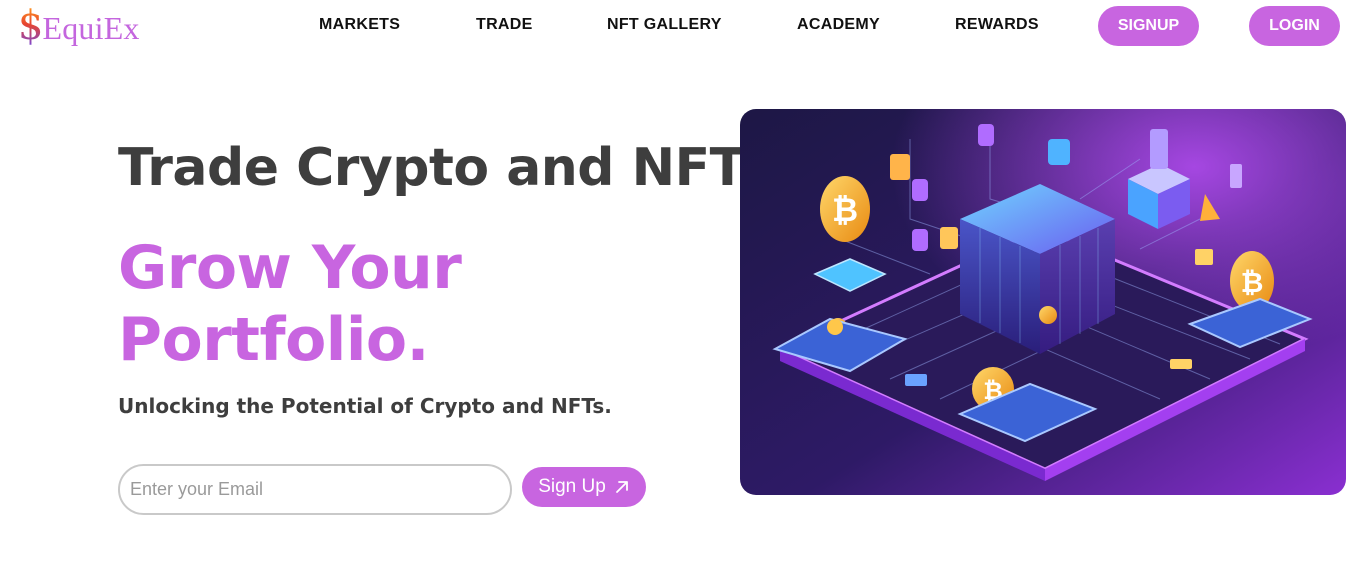  Describe the element at coordinates (431, 168) in the screenshot. I see `hero-title: Trade Crypto and NFT` at that location.